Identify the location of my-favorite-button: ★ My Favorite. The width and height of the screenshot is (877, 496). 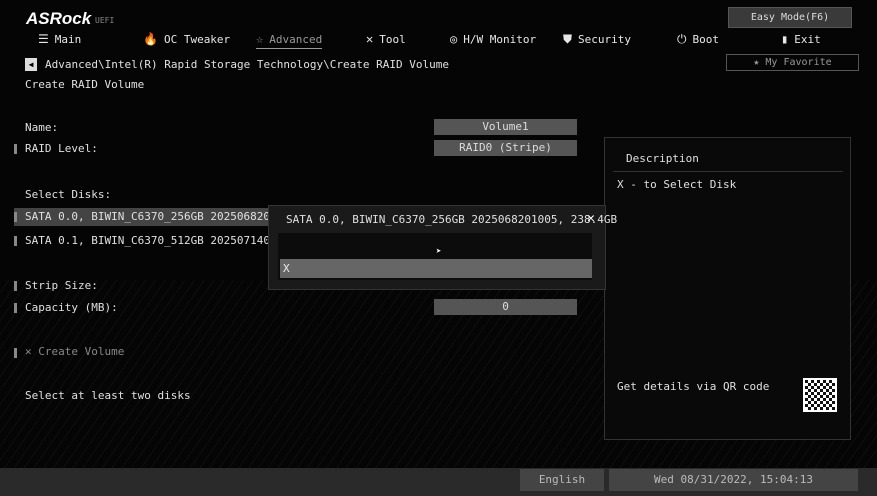
(792, 62).